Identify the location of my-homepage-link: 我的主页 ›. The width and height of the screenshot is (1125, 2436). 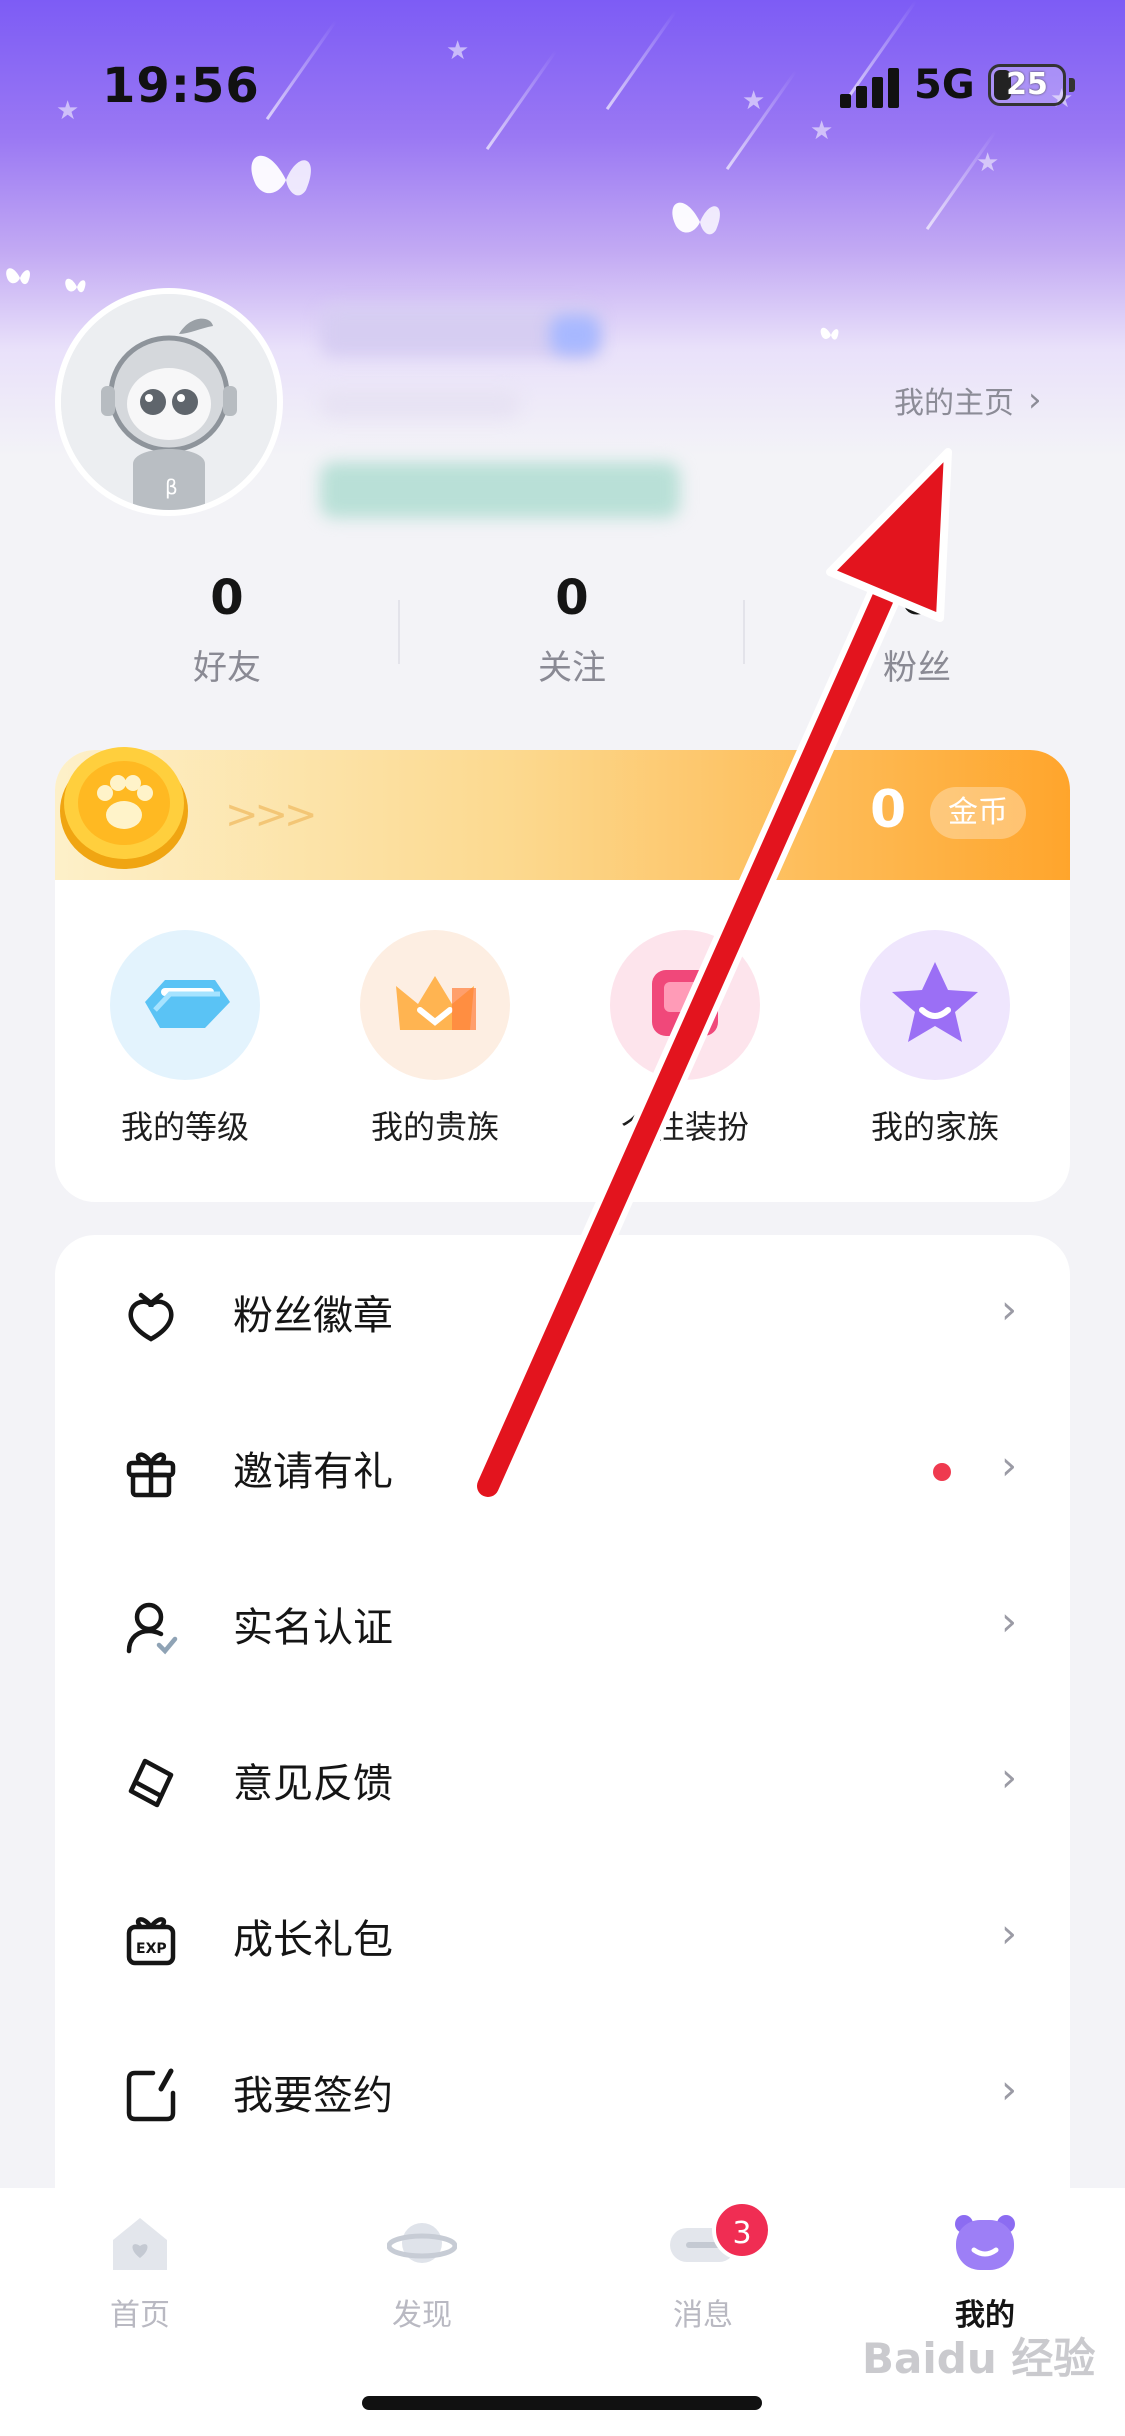
(968, 400).